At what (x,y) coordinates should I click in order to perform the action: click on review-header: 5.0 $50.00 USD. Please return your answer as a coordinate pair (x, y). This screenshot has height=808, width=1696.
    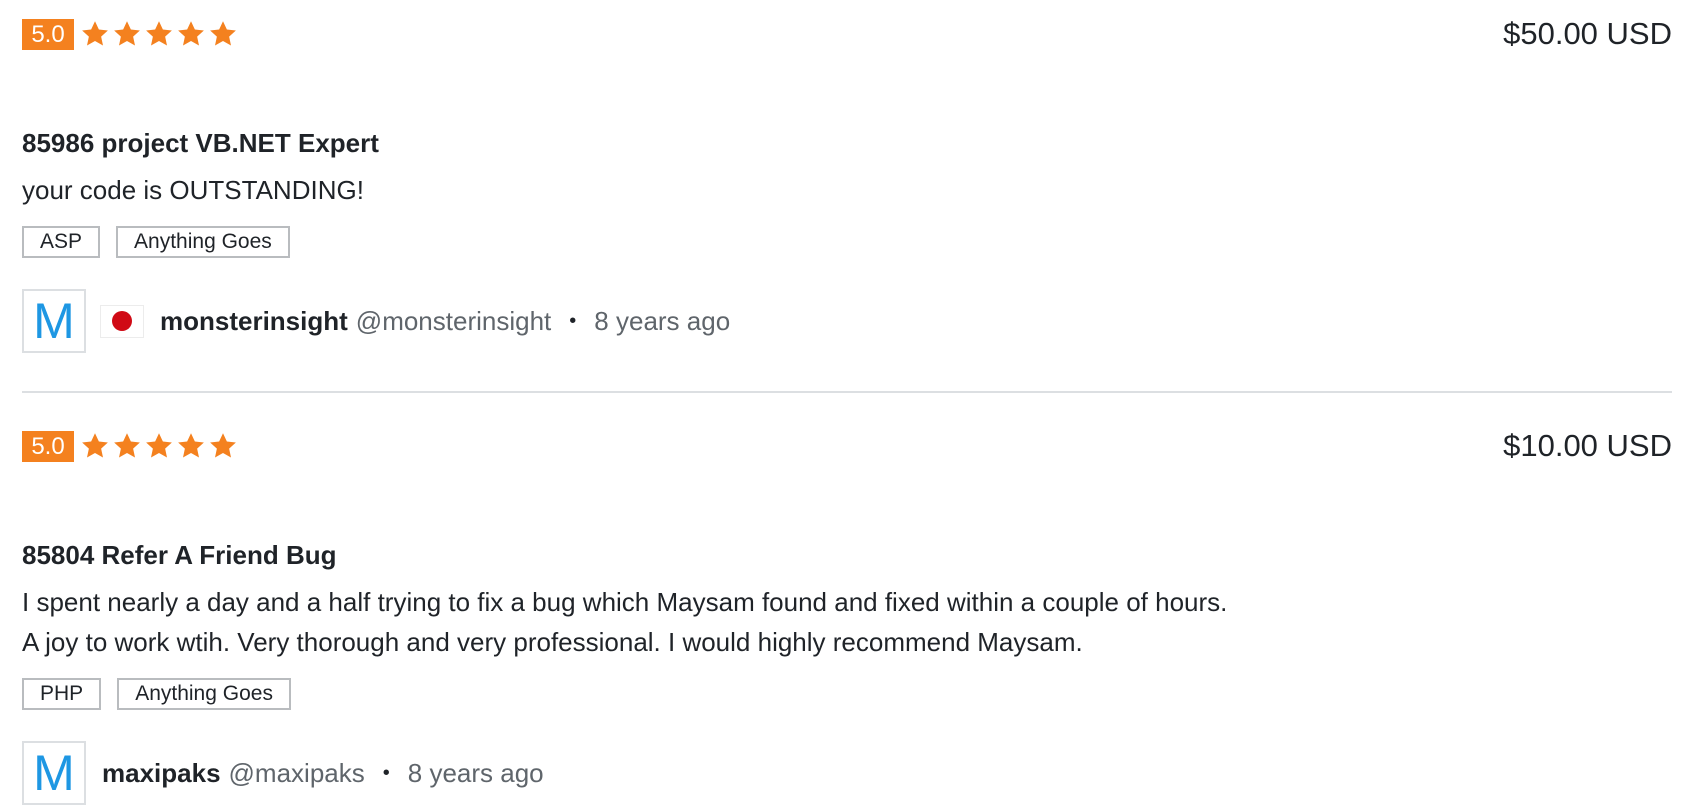
    Looking at the image, I should click on (847, 34).